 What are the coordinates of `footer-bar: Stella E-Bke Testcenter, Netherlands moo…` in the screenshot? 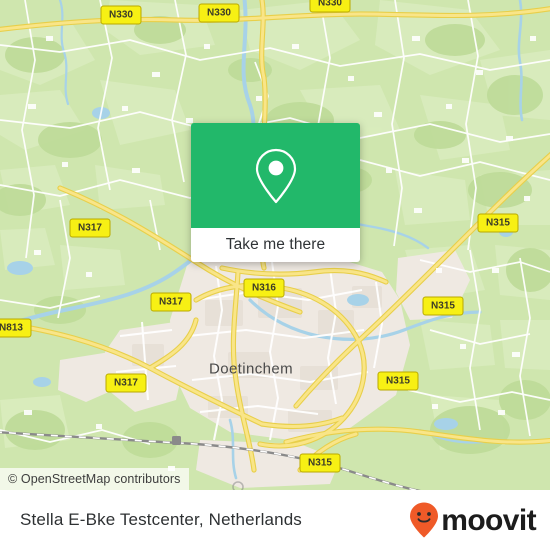 It's located at (275, 520).